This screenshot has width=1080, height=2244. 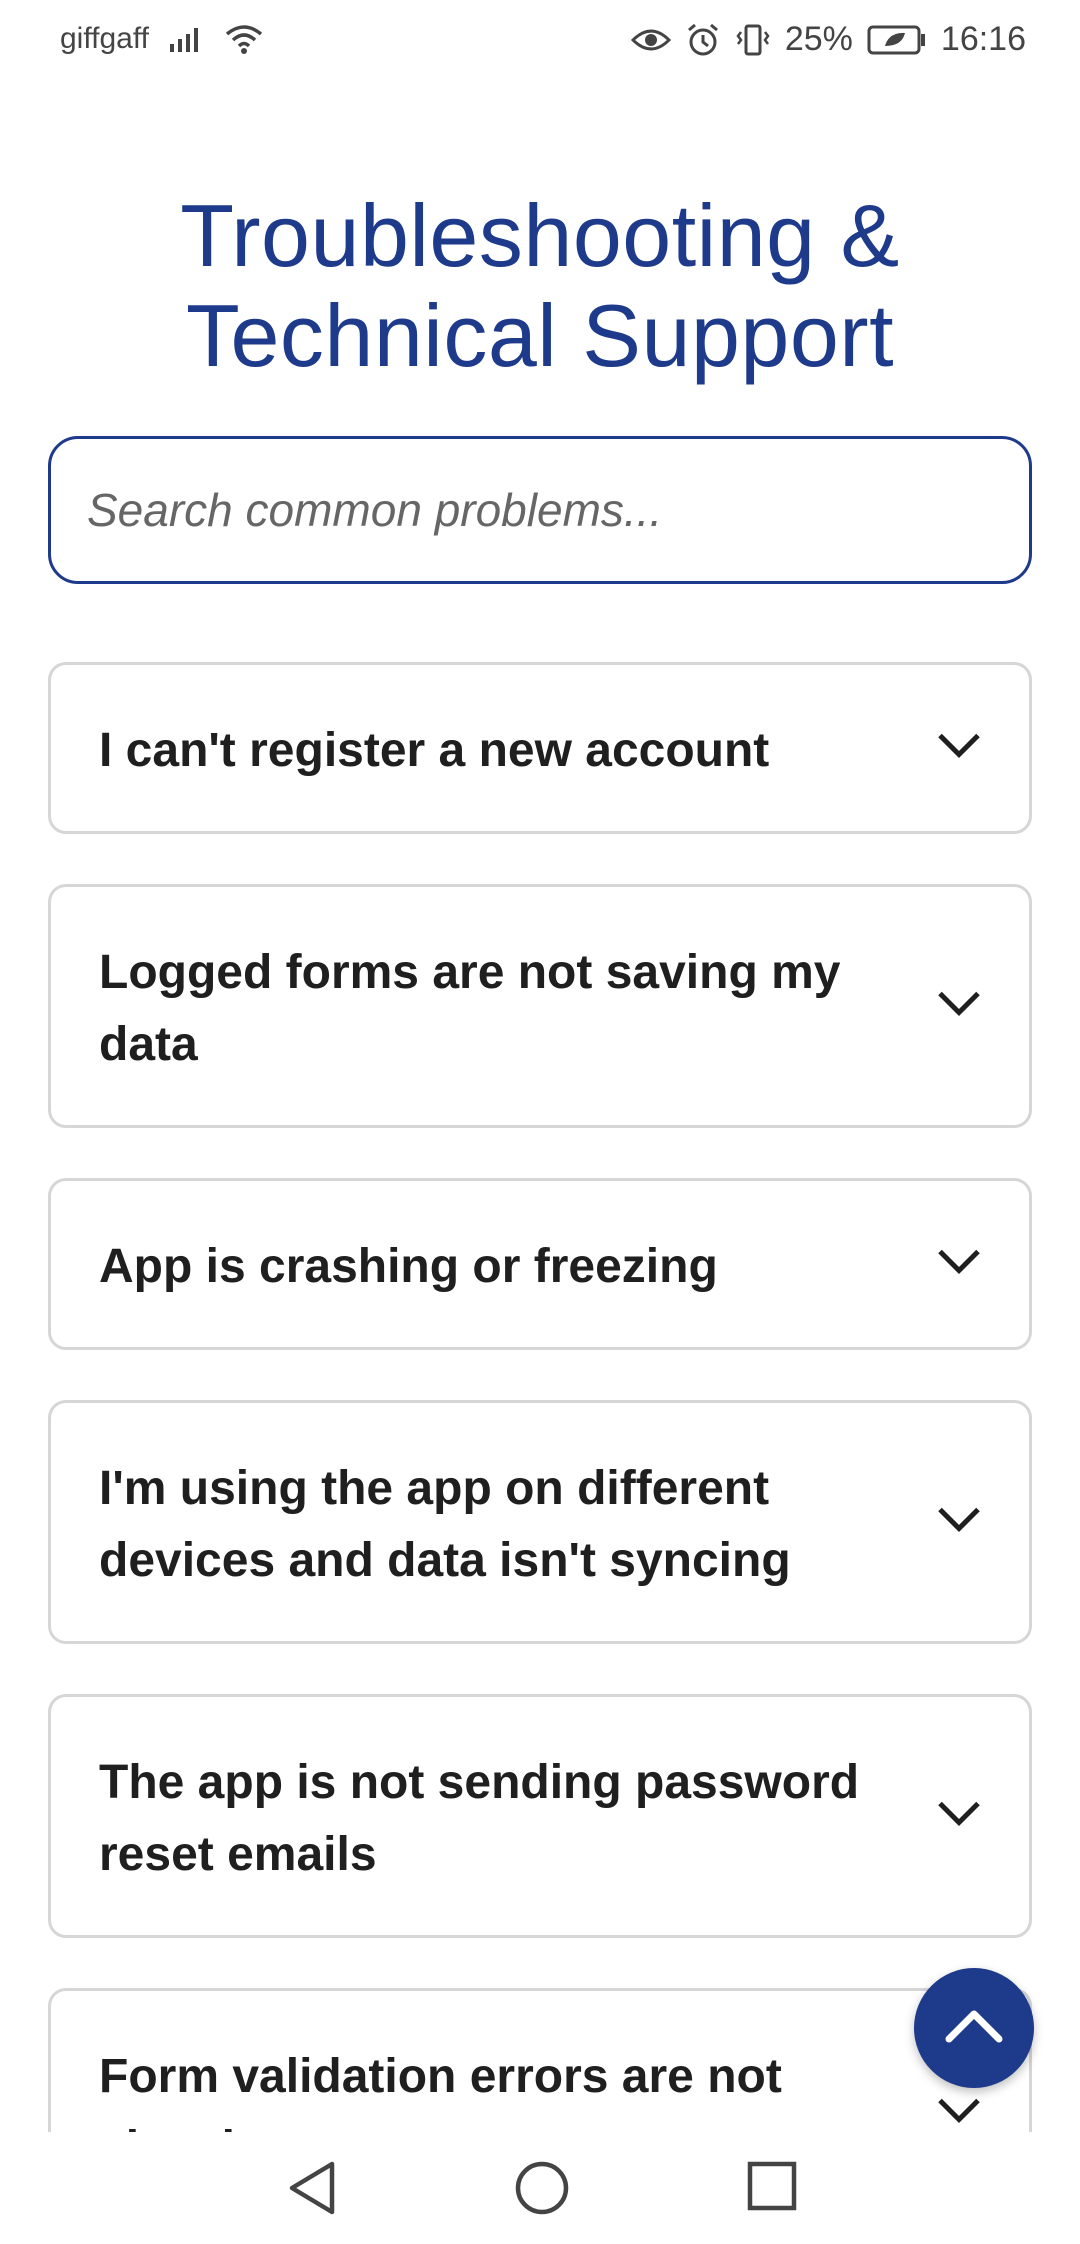 I want to click on faq-item: I can't register a new account, so click(x=540, y=748).